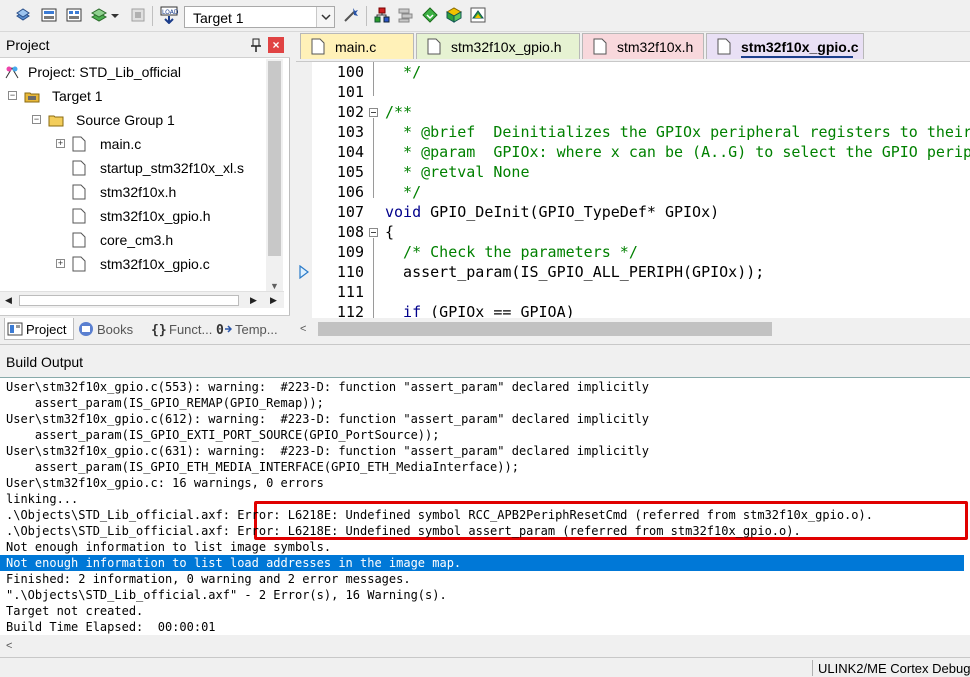  Describe the element at coordinates (485, 360) in the screenshot. I see `build-output-header: Build Output` at that location.